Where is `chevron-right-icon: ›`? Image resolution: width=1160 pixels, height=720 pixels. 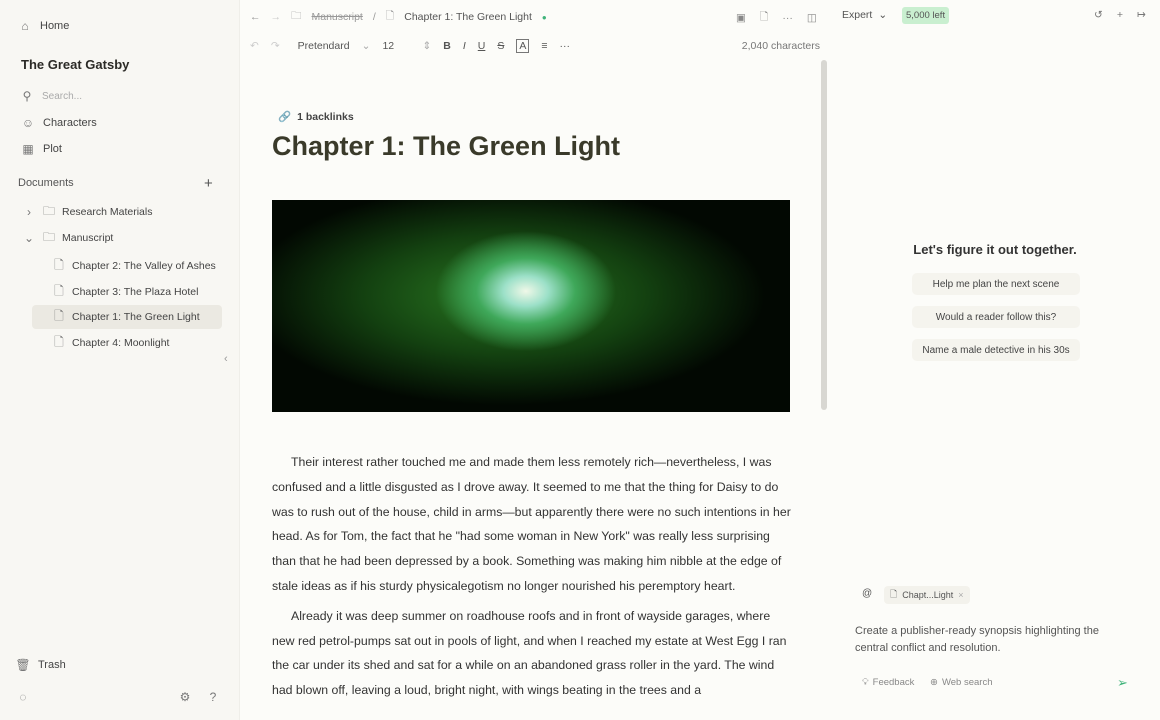
chevron-right-icon: › is located at coordinates (29, 212).